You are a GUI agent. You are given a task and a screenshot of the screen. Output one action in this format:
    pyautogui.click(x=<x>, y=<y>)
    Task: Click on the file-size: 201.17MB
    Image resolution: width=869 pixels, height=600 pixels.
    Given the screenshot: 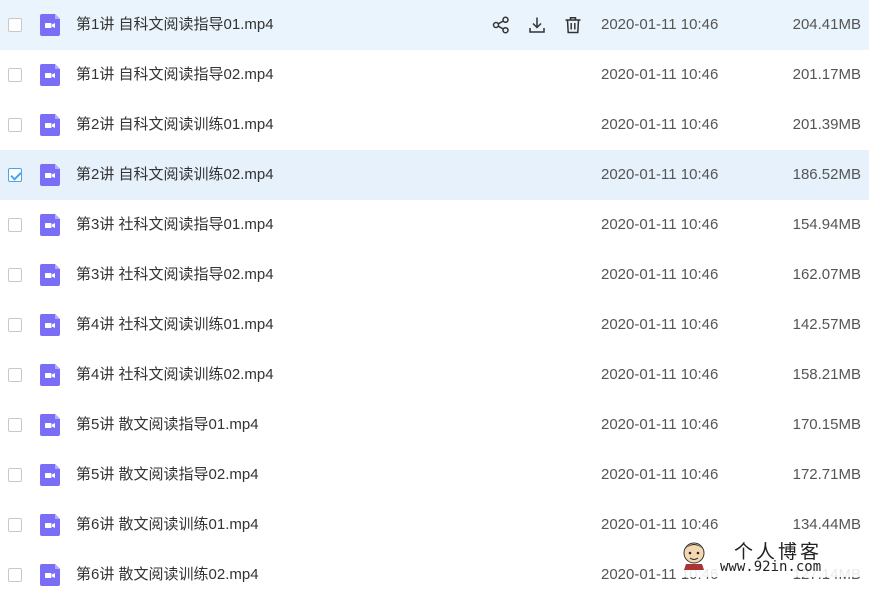 What is the action you would take?
    pyautogui.click(x=826, y=74)
    